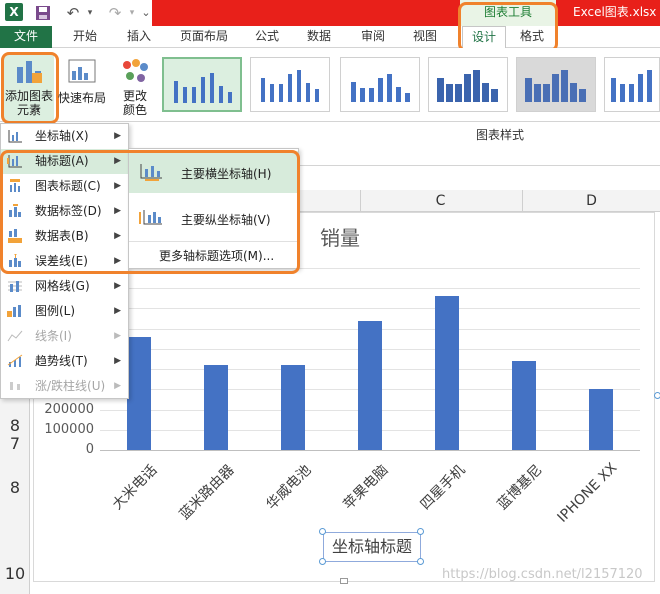 The image size is (660, 594). Describe the element at coordinates (425, 37) in the screenshot. I see `tab-view: 视图` at that location.